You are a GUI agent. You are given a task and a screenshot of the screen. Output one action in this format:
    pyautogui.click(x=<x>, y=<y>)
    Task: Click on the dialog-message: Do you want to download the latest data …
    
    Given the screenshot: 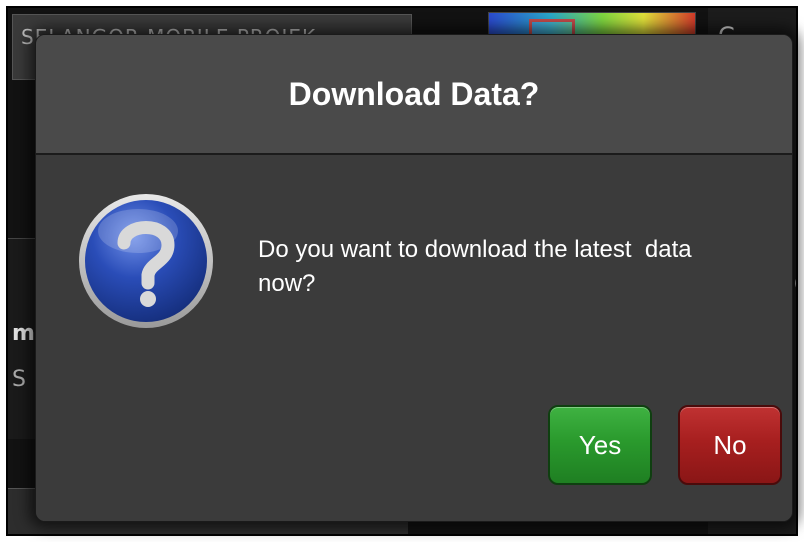 What is the action you would take?
    pyautogui.click(x=475, y=266)
    